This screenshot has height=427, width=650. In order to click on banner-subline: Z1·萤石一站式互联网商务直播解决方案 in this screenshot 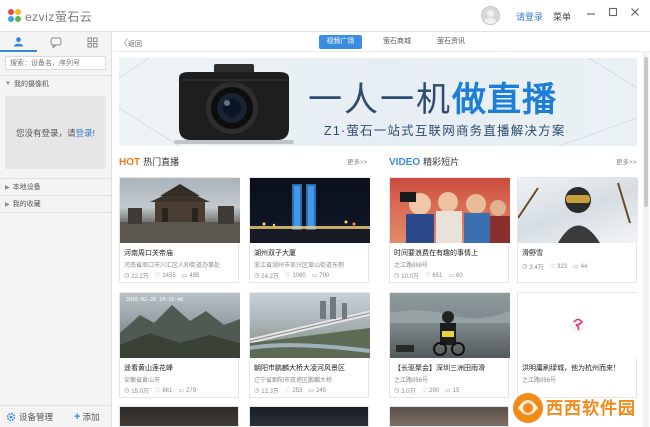, I will do `click(445, 131)`.